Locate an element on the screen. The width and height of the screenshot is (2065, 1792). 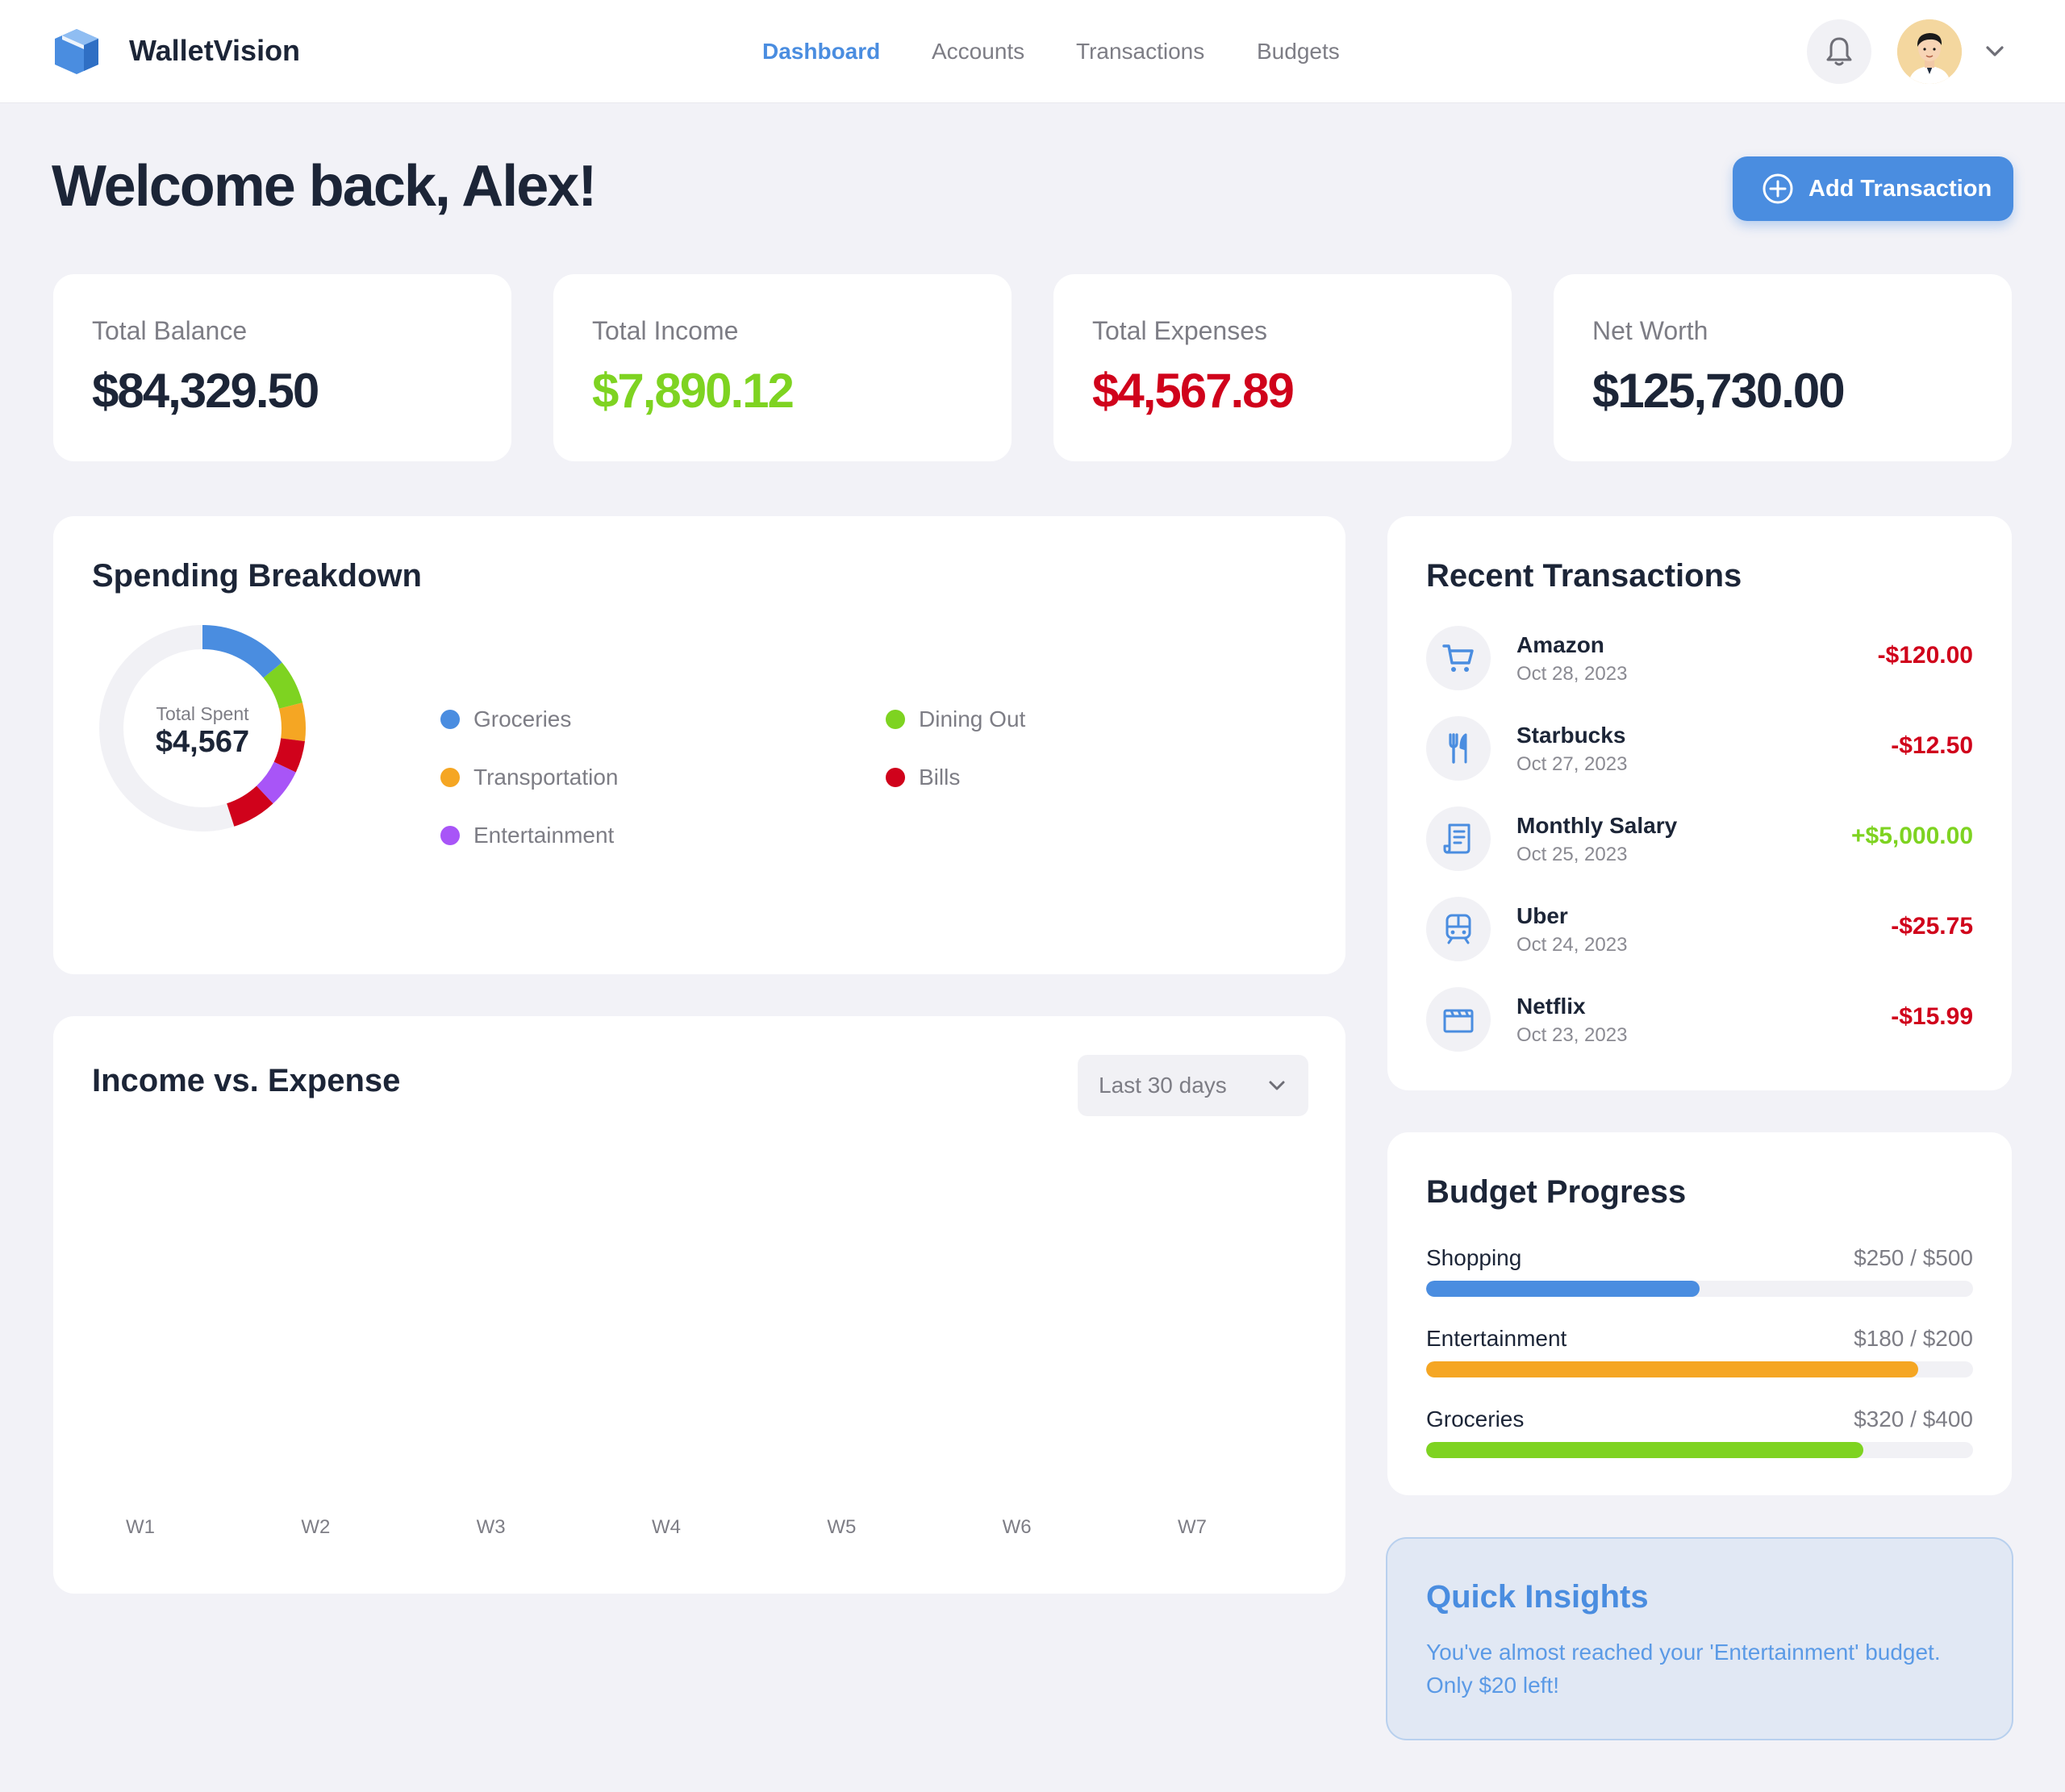
x-axis-tick-label: W2 is located at coordinates (316, 1527).